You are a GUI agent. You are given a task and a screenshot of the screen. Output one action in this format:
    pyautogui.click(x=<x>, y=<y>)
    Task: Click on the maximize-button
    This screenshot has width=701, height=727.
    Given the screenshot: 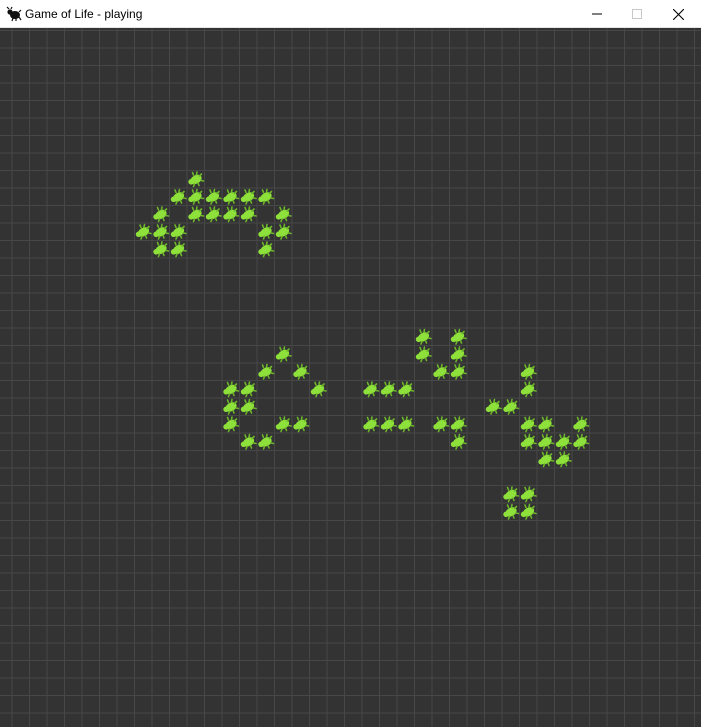 What is the action you would take?
    pyautogui.click(x=637, y=14)
    